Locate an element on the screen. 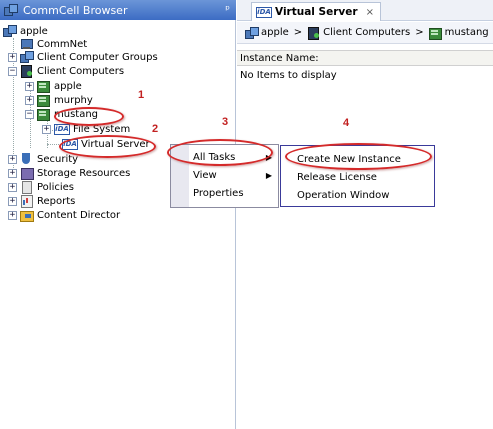 This screenshot has height=429, width=493. tree-item-label: Policies is located at coordinates (55, 187).